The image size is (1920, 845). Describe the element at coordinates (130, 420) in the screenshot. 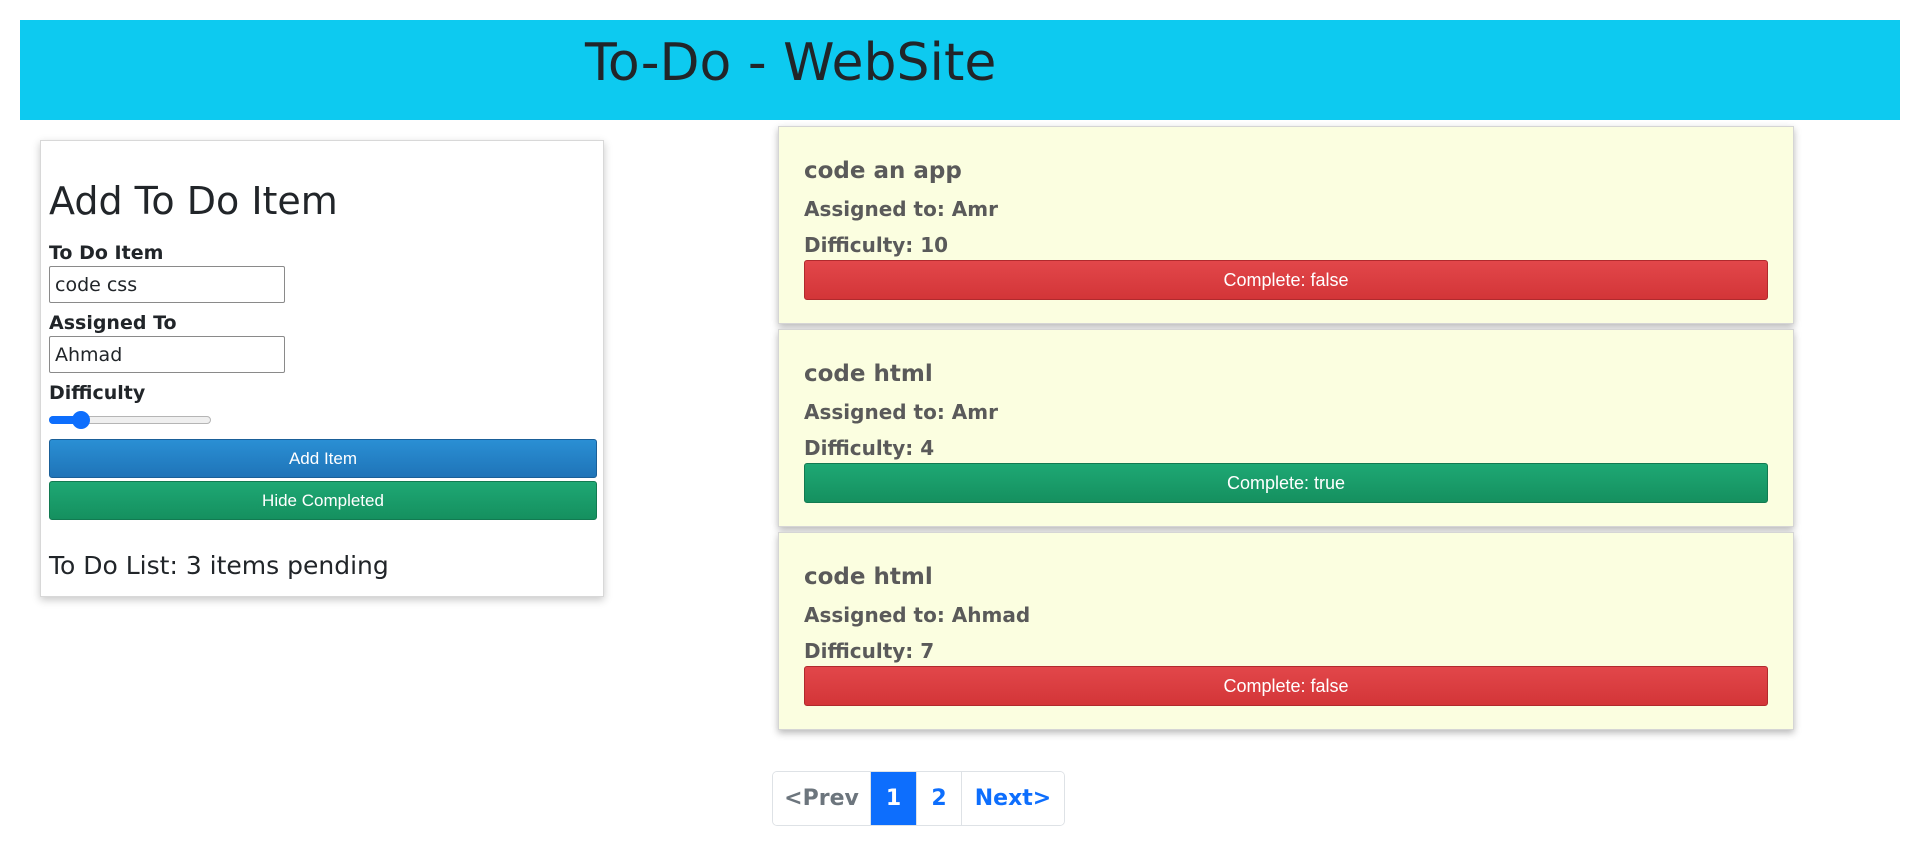

I see `difficulty-slider` at that location.